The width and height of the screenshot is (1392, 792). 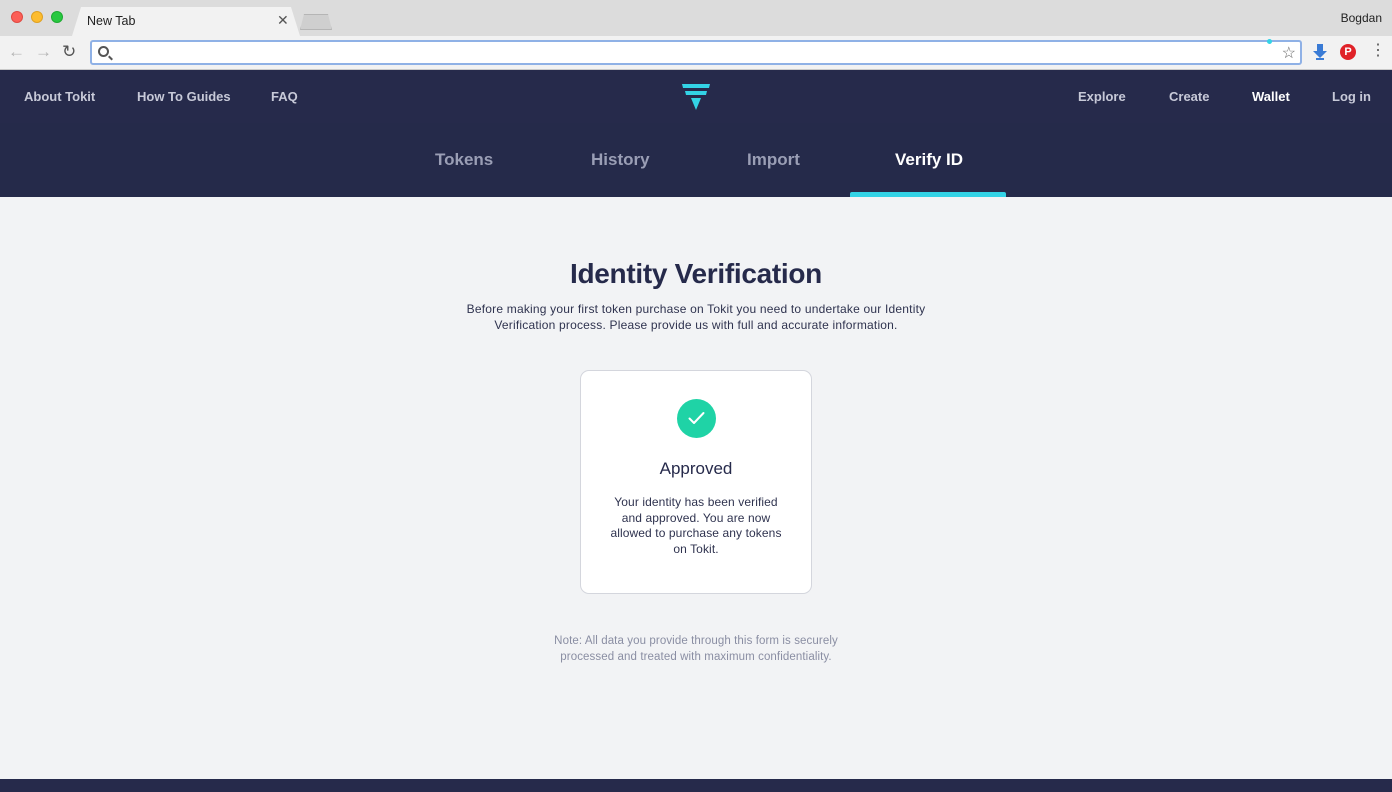 I want to click on extension-icon, so click(x=1320, y=52).